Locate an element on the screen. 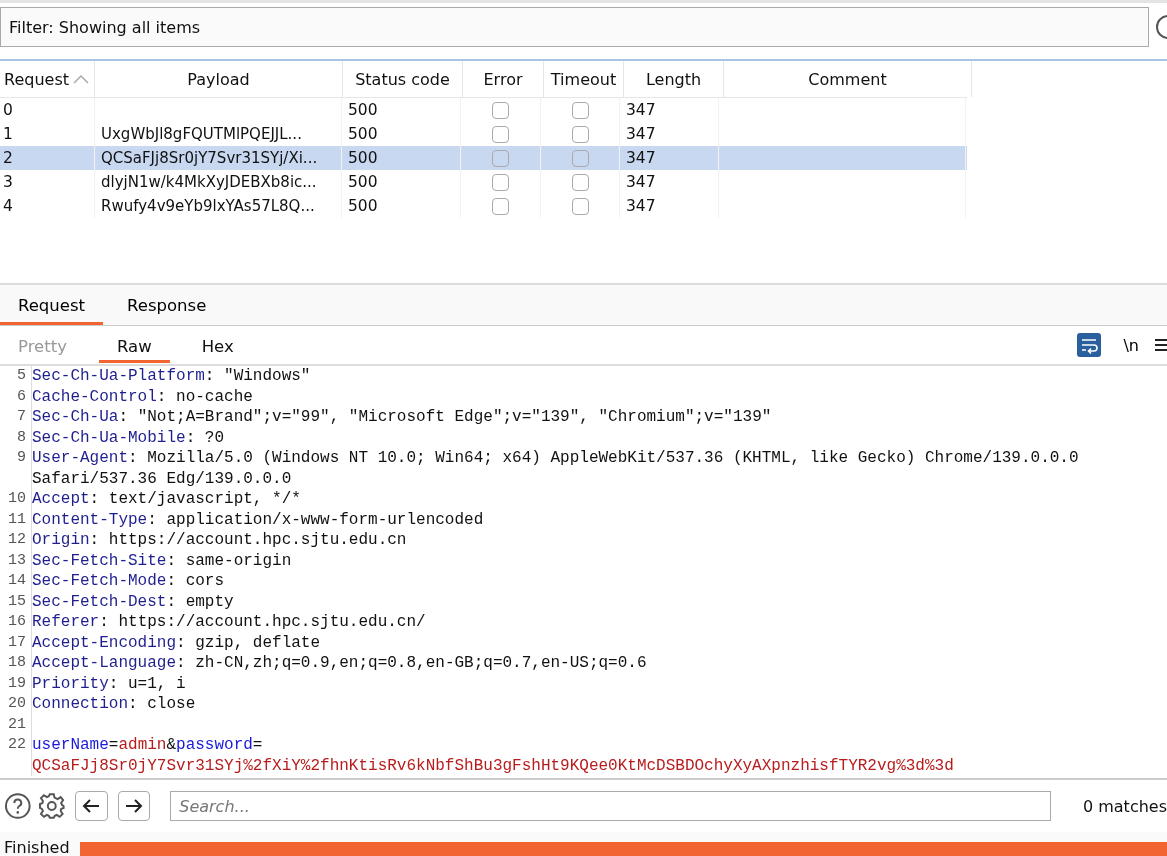 This screenshot has height=856, width=1167. table-row: 4 Rwufy4v9eYb9lxYAs57L8Q... 500 347 is located at coordinates (483, 206).